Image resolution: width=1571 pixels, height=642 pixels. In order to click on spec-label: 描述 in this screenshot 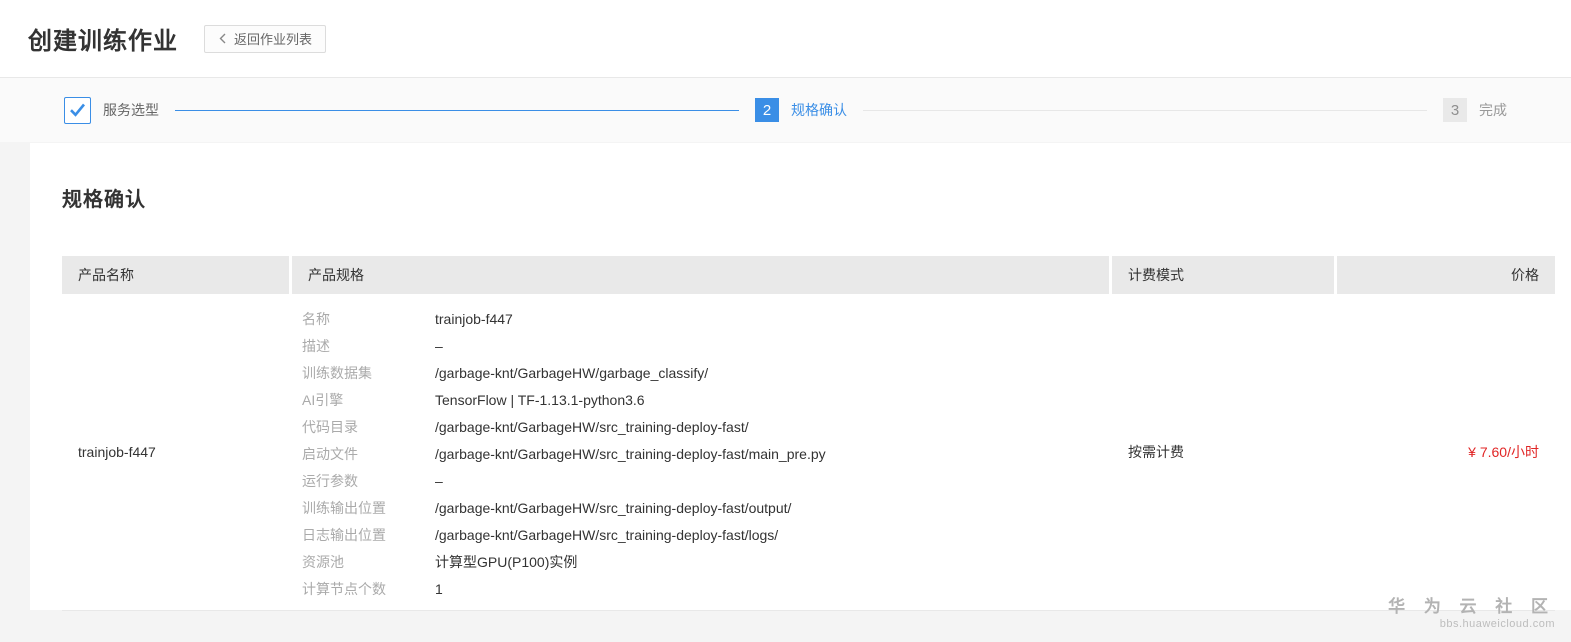, I will do `click(316, 346)`.